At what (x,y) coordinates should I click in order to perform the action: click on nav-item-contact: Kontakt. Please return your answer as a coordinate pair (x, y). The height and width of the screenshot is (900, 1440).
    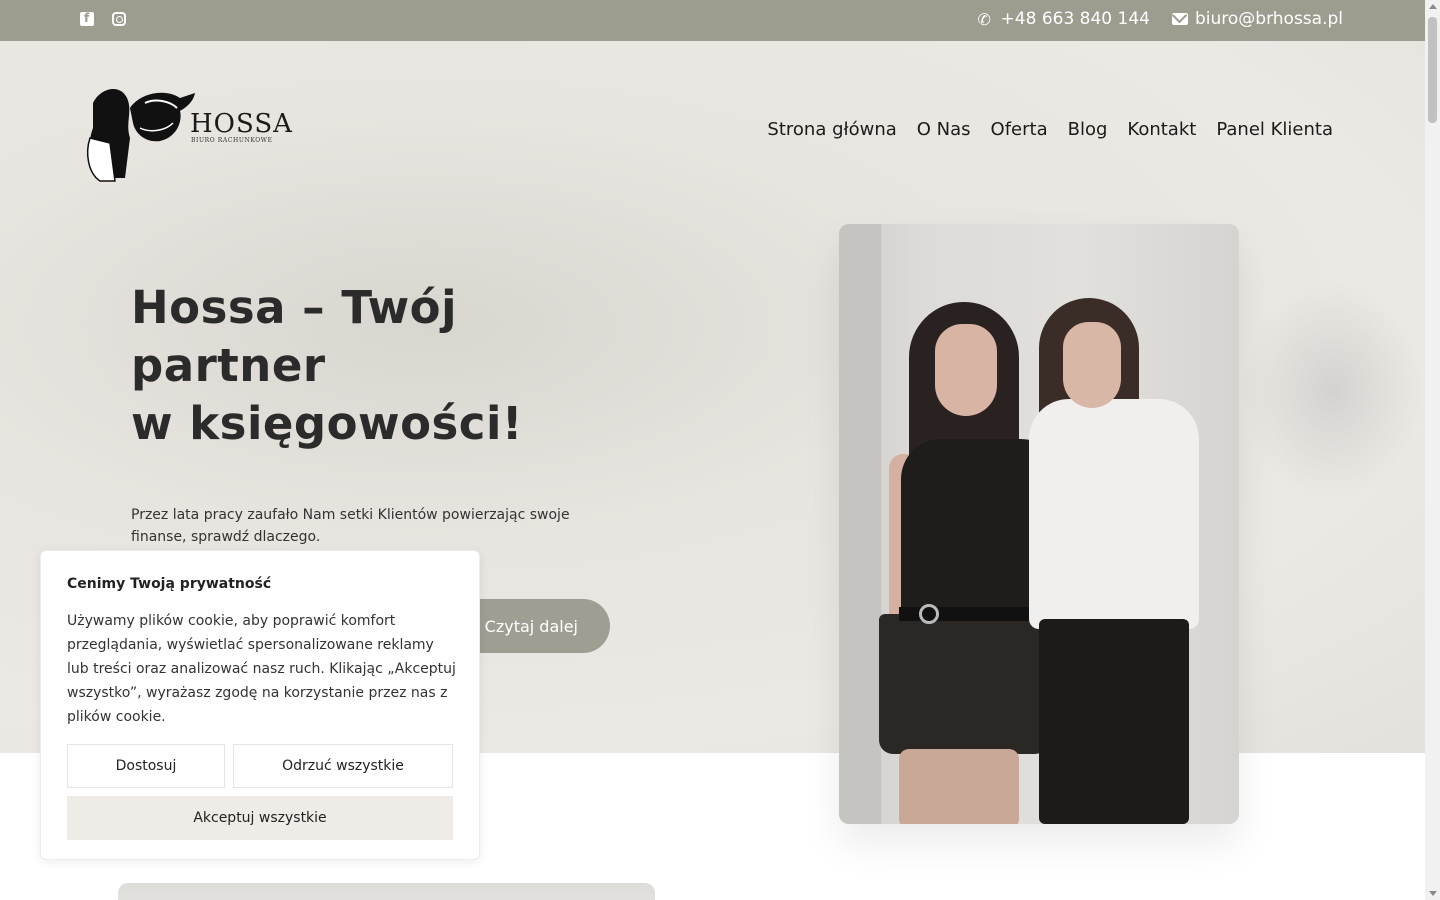
    Looking at the image, I should click on (1161, 129).